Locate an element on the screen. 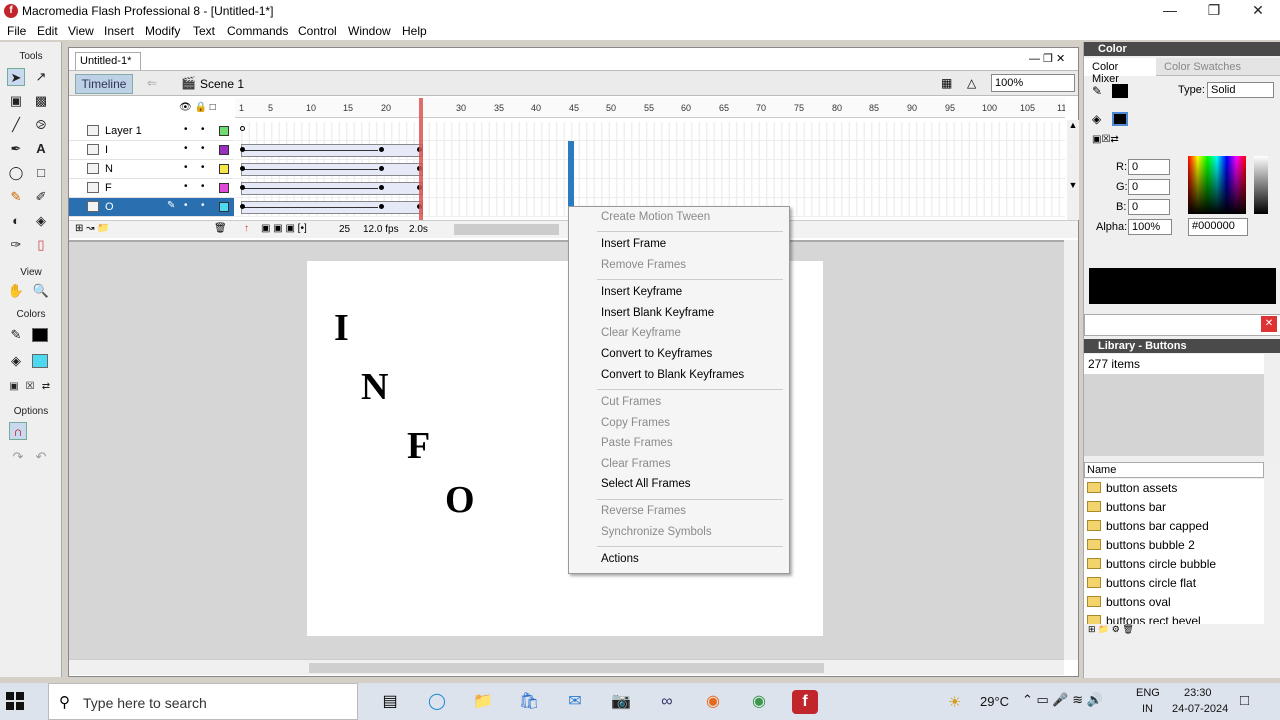  back-arrow-icon: ⇐ is located at coordinates (152, 83).